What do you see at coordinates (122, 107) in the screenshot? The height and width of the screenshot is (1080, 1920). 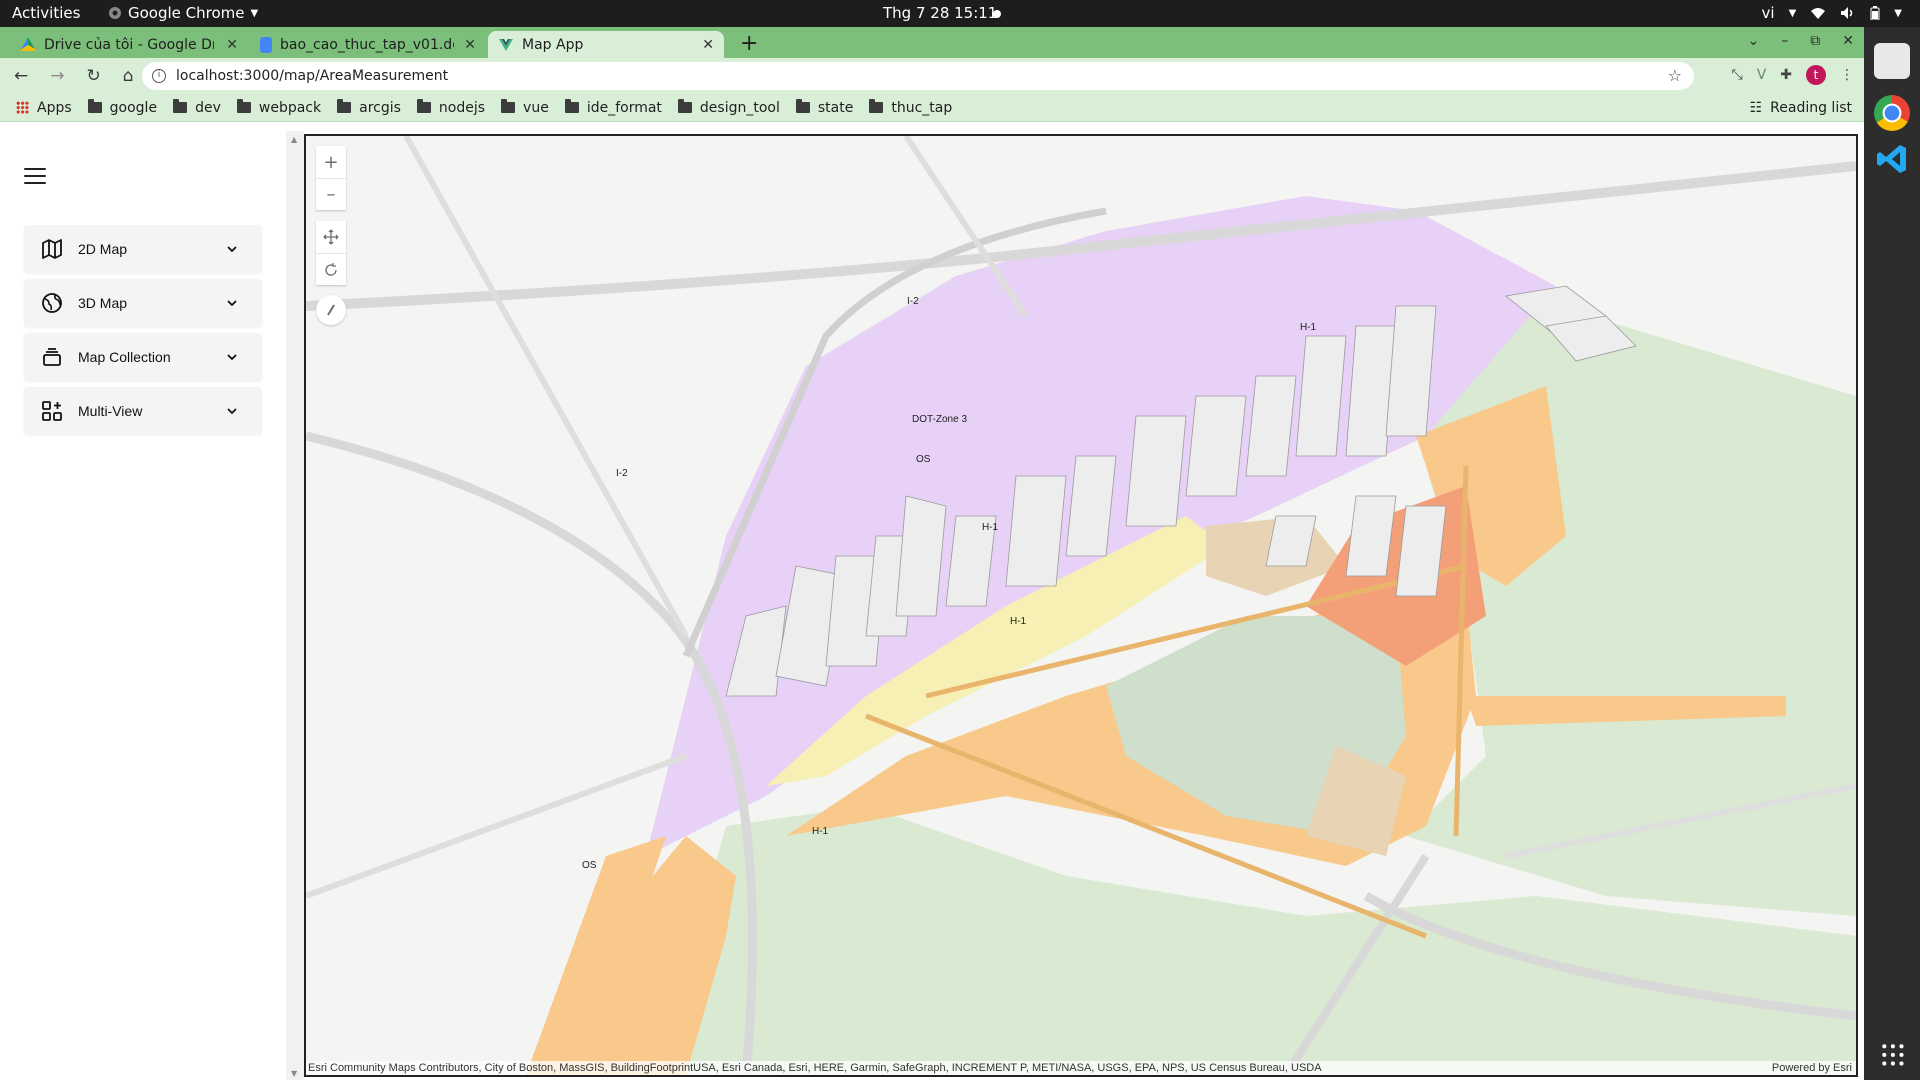 I see `bookmark-folder: google` at bounding box center [122, 107].